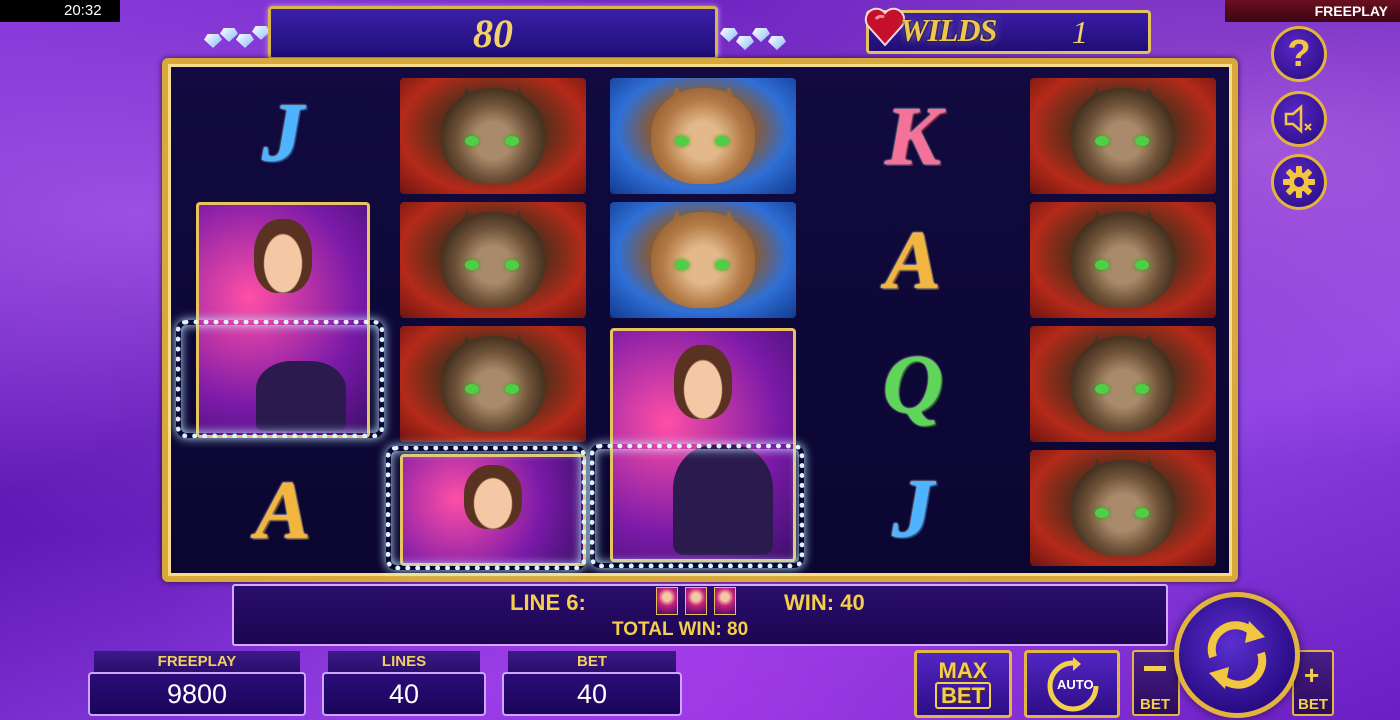 The height and width of the screenshot is (720, 1400). I want to click on diamonds-right-decoration, so click(755, 39).